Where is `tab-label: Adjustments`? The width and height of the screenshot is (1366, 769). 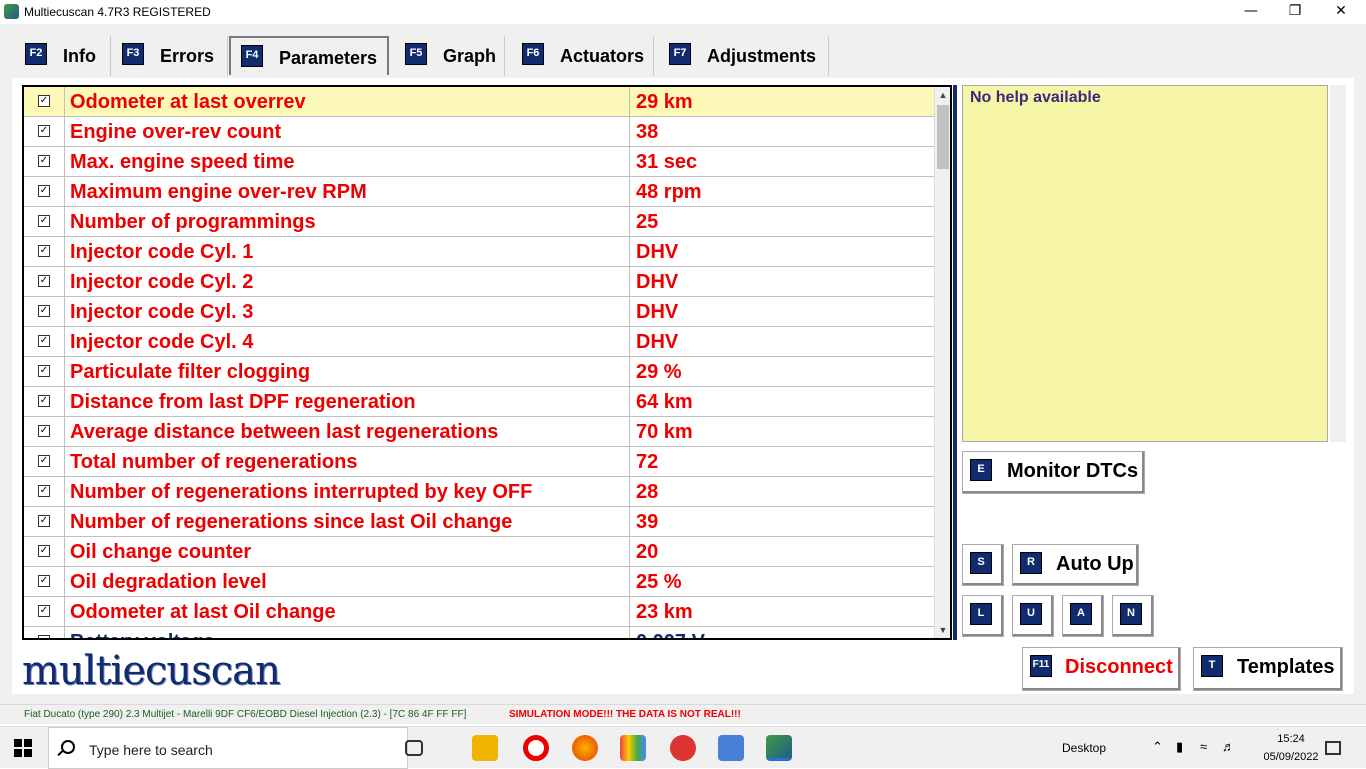
tab-label: Adjustments is located at coordinates (762, 56).